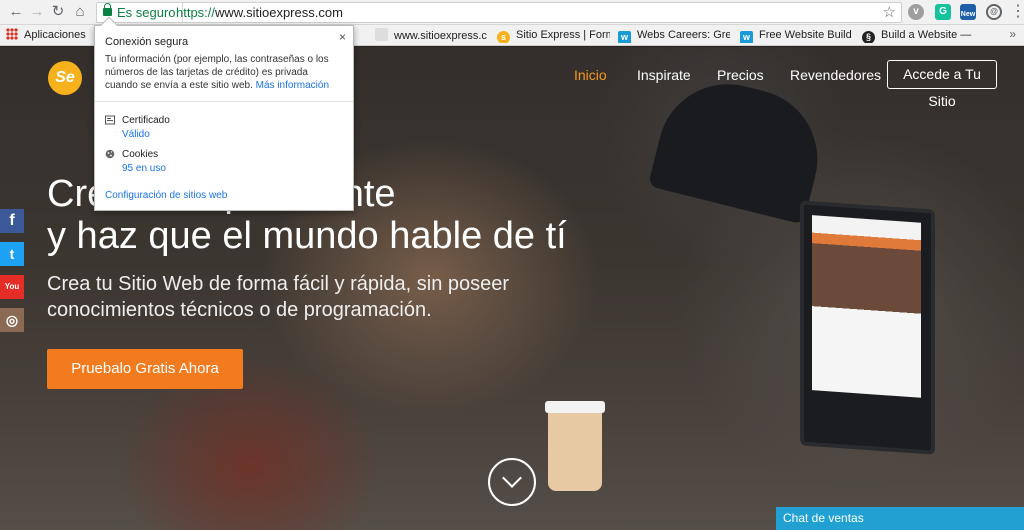 Image resolution: width=1024 pixels, height=530 pixels. I want to click on youtube-icon: You, so click(12, 287).